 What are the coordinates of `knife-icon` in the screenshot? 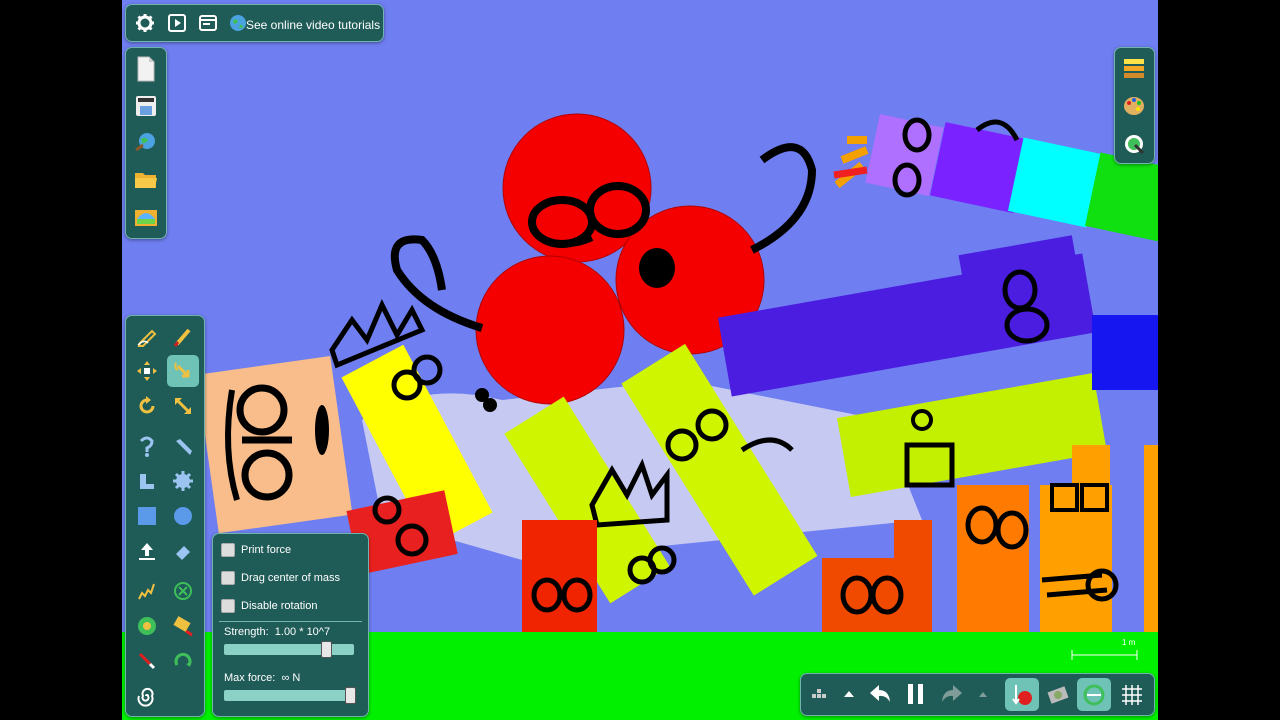 It's located at (183, 446).